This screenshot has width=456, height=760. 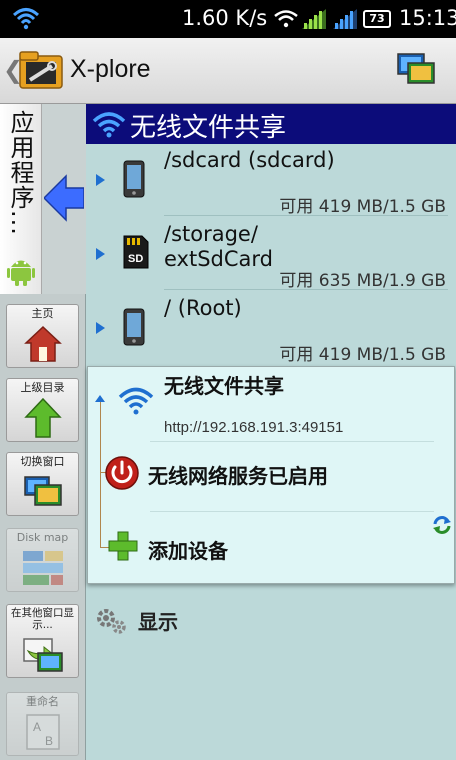 What do you see at coordinates (238, 474) in the screenshot?
I see `service-status: 无线网络服务已启用` at bounding box center [238, 474].